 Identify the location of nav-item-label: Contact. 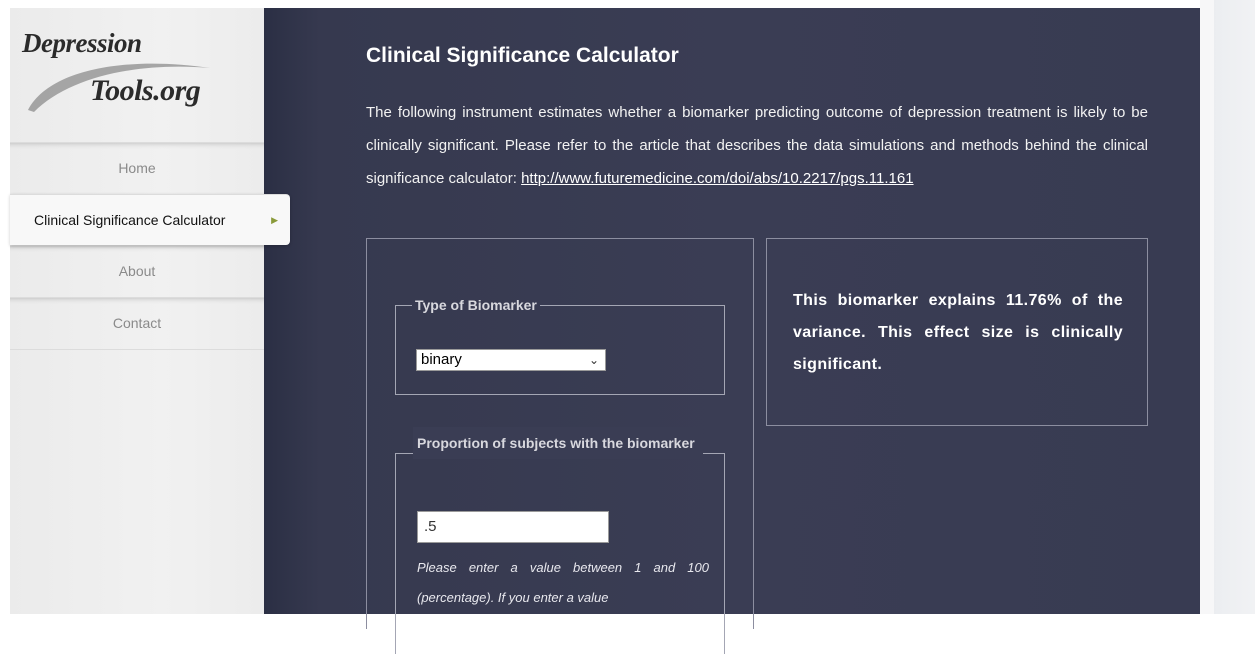
(137, 323).